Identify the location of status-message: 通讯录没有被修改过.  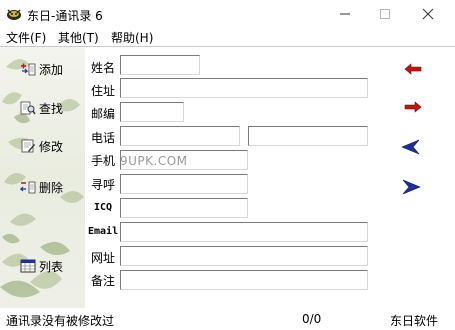
(60, 321).